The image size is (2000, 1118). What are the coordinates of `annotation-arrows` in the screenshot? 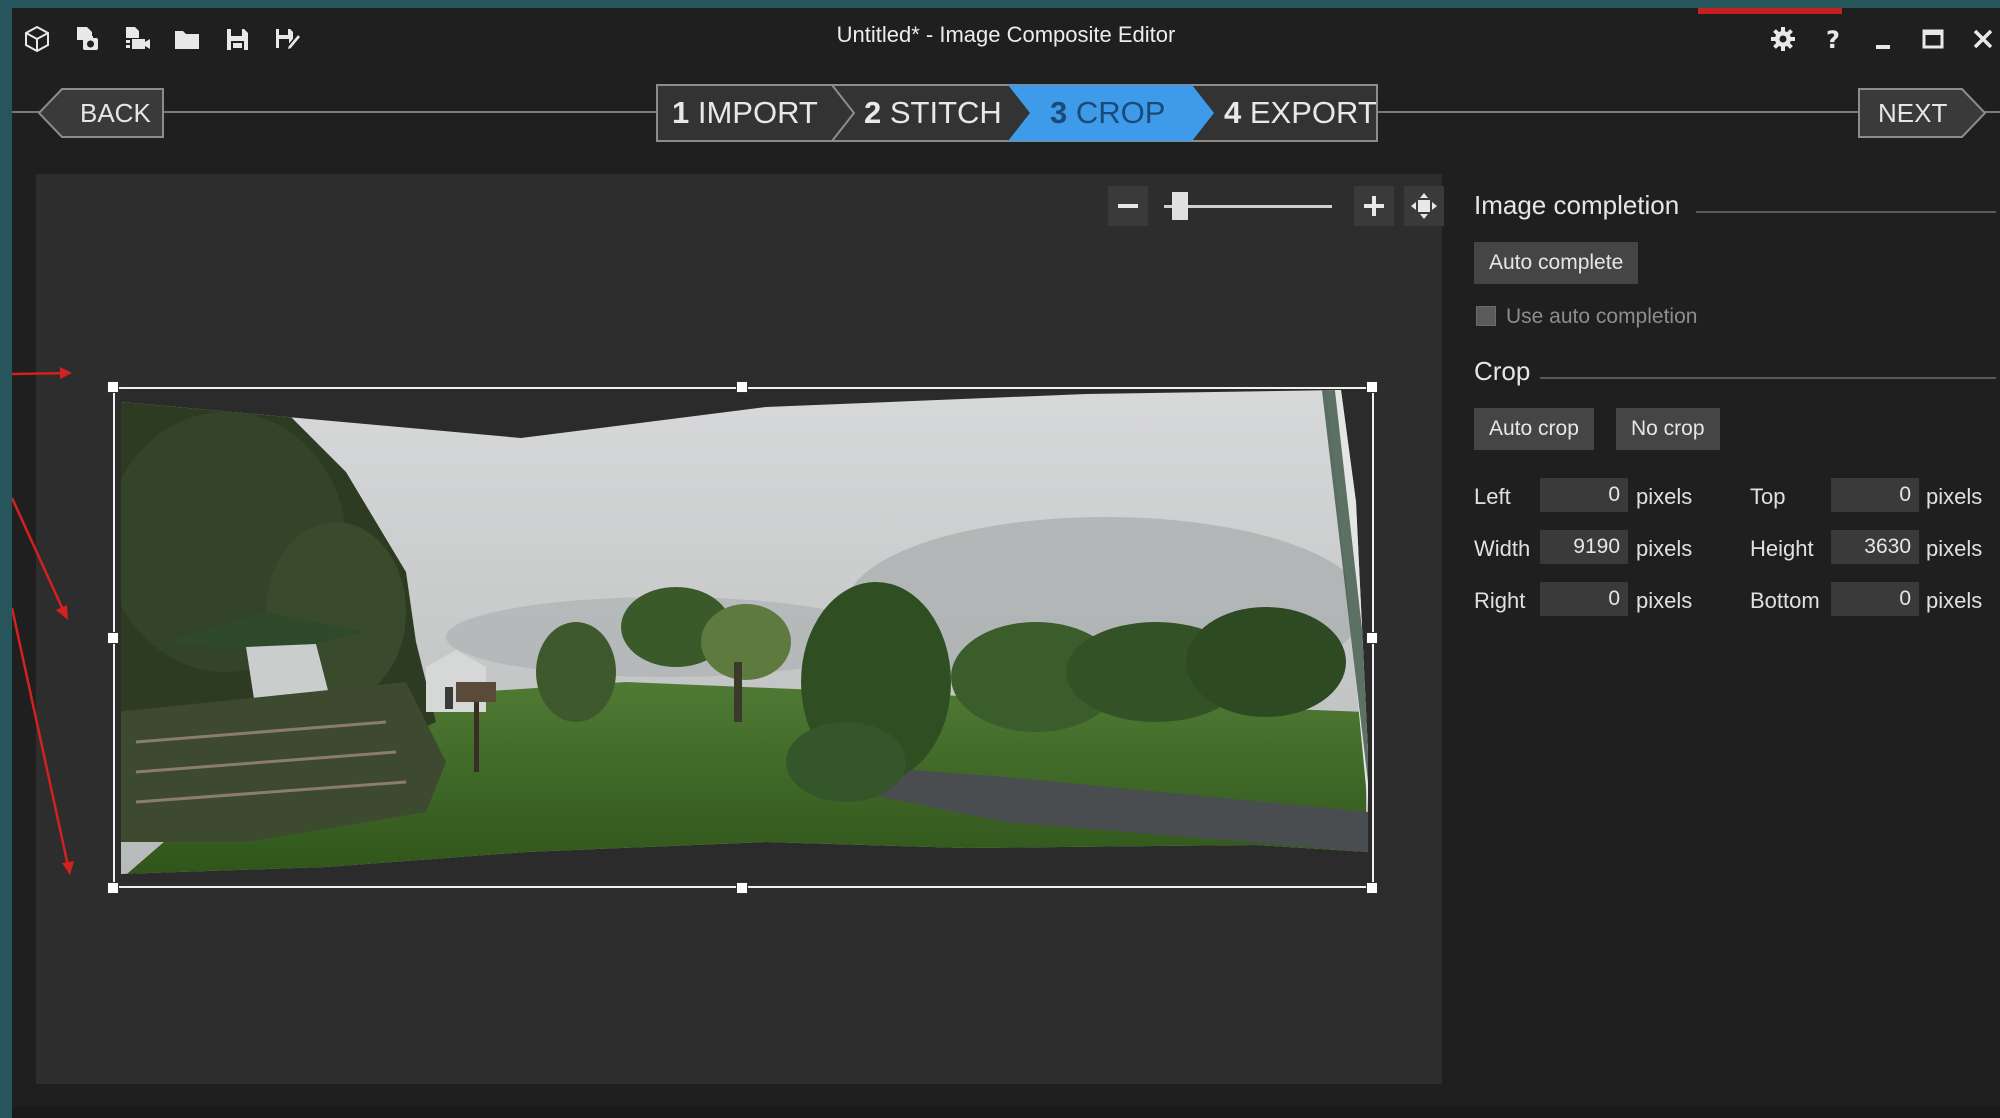 It's located at (43, 621).